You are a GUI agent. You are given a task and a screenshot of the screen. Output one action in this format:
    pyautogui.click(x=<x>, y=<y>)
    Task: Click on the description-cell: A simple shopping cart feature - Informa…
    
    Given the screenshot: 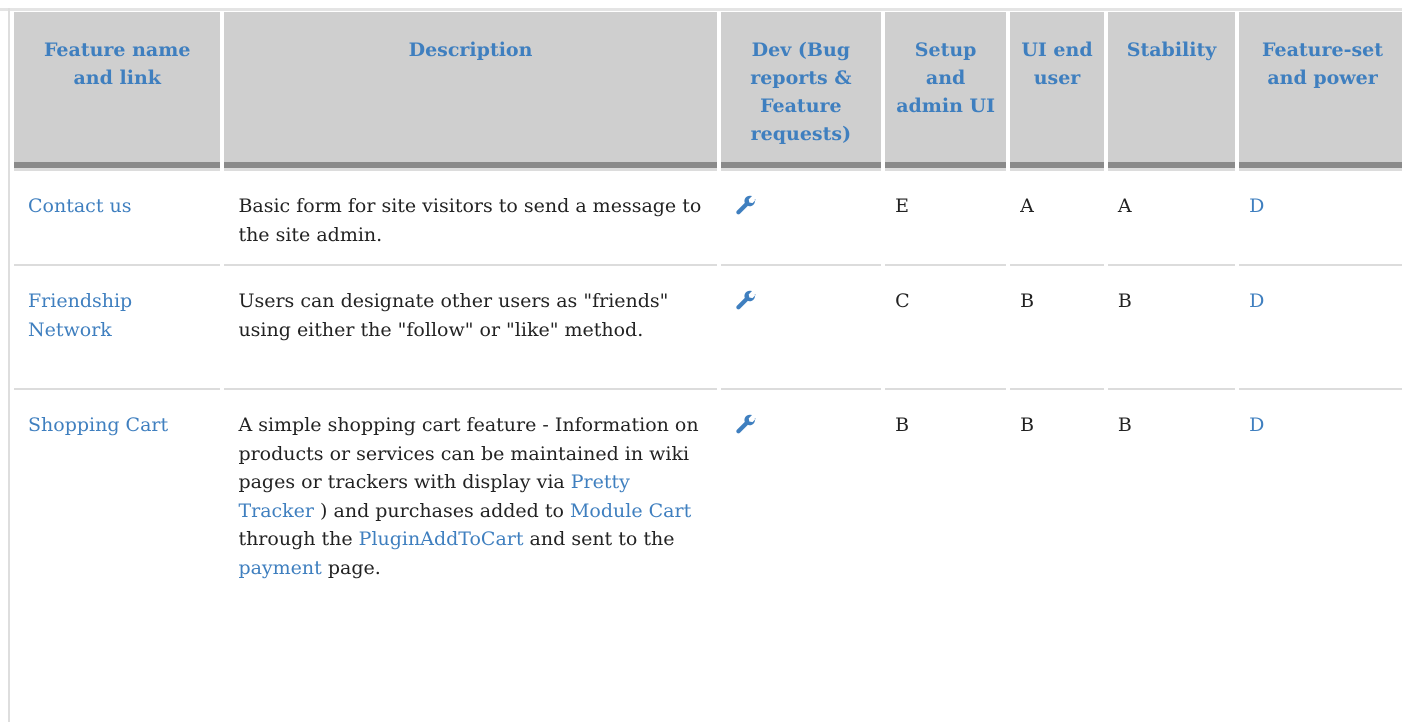 What is the action you would take?
    pyautogui.click(x=470, y=515)
    